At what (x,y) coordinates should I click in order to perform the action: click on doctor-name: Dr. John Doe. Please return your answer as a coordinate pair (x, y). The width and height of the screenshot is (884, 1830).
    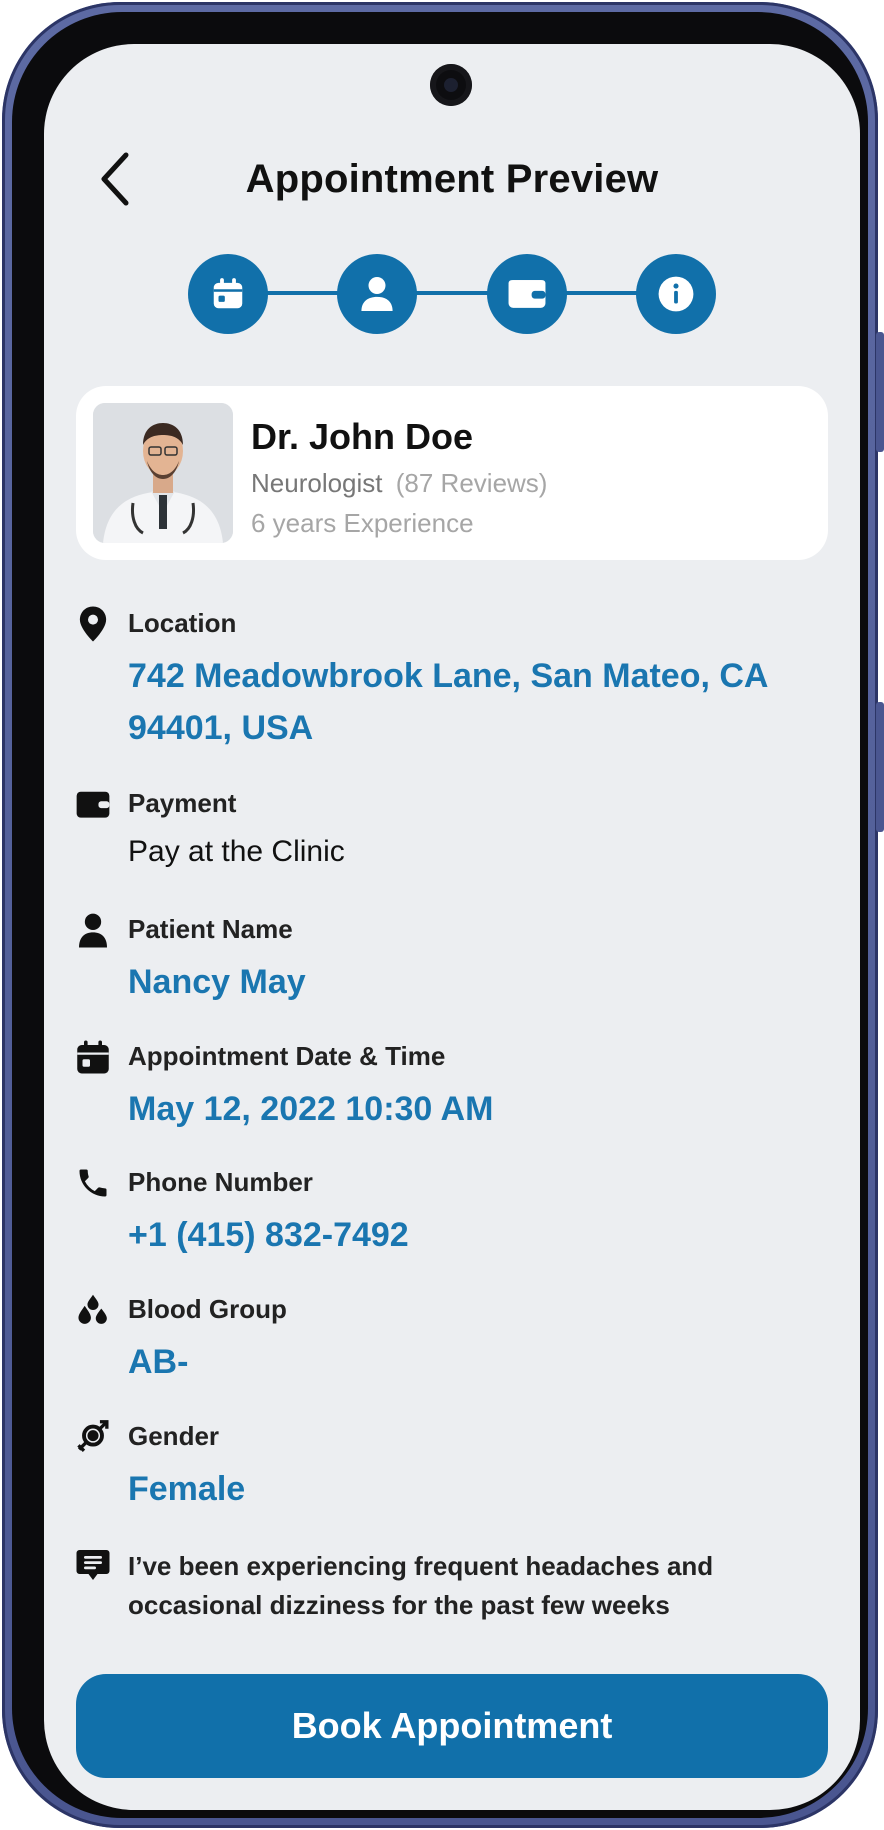
    Looking at the image, I should click on (362, 436).